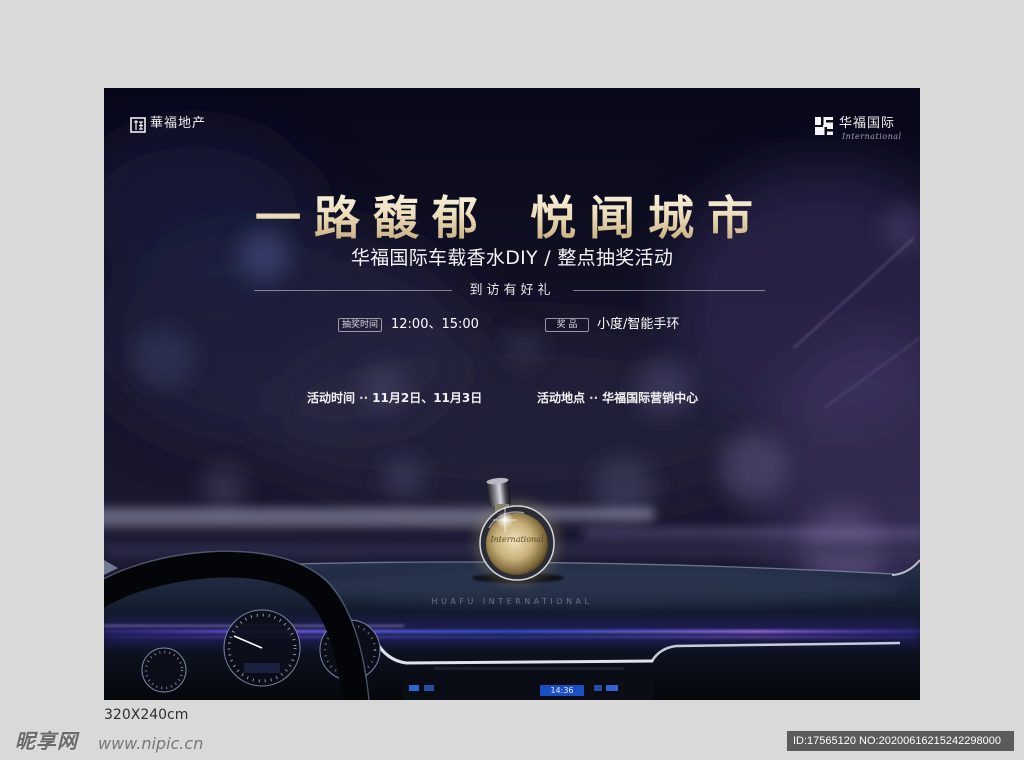 Image resolution: width=1024 pixels, height=760 pixels. I want to click on event-place: 活动地点 ·· 华福国际营销中心, so click(617, 398).